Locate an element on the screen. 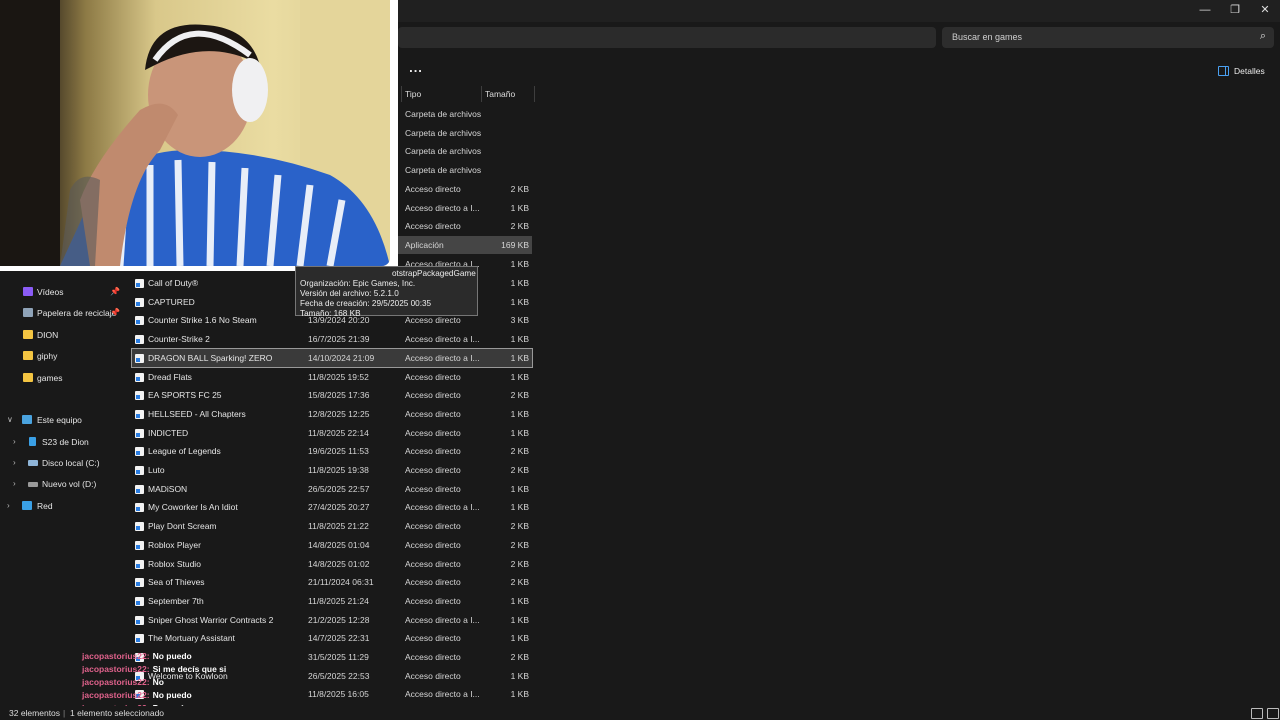 The height and width of the screenshot is (720, 1280). nav-item-new-volume: › Nuevo vol (D:) is located at coordinates (62, 484).